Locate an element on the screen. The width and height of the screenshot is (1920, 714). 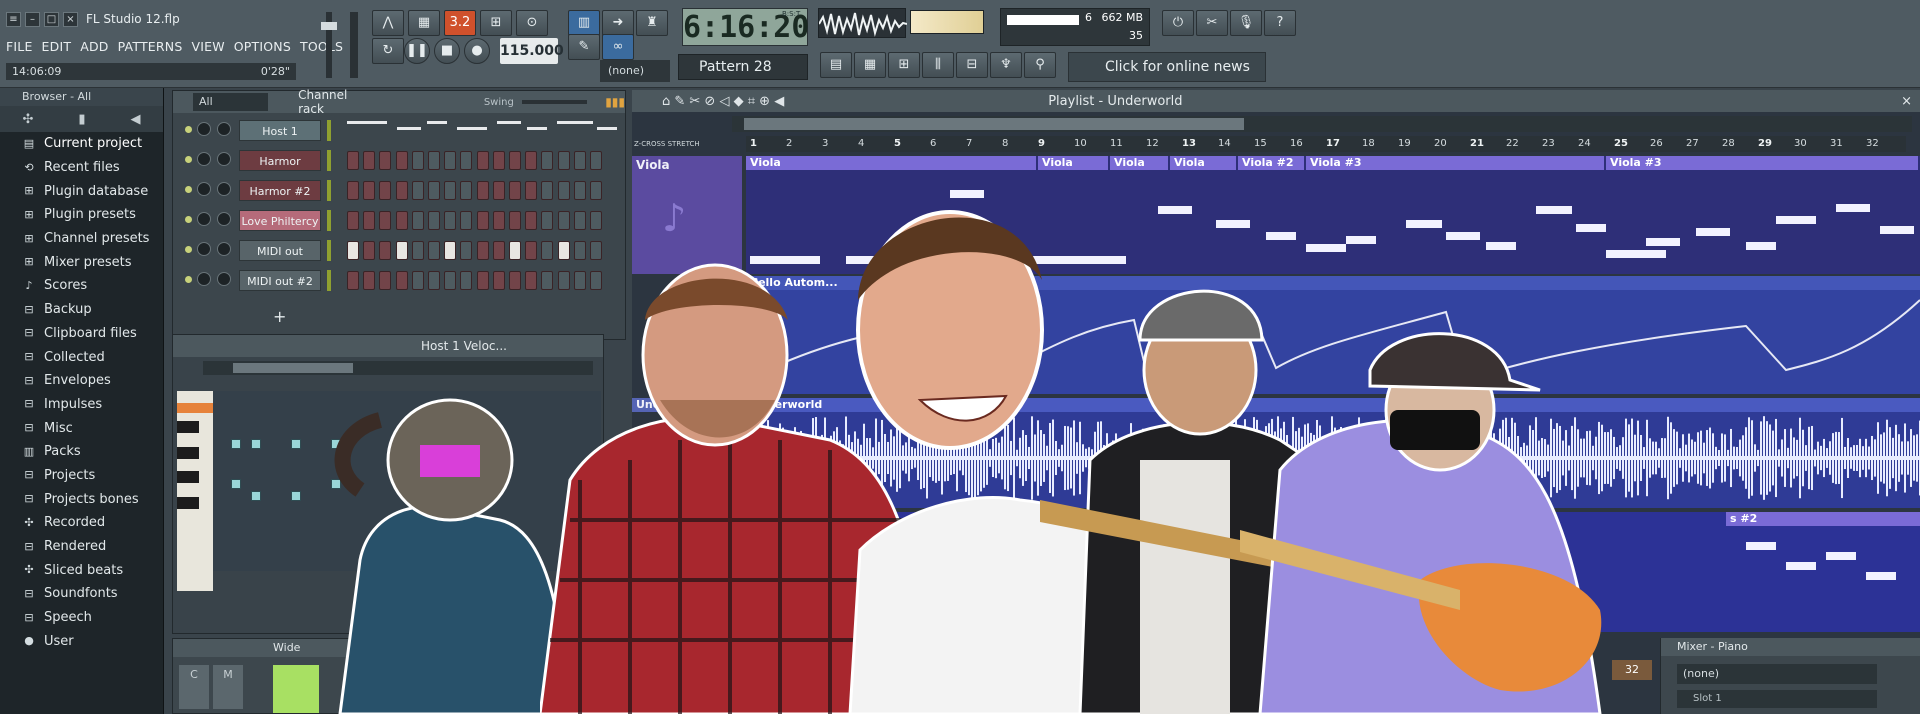
pattern-clip: Viola is located at coordinates (891, 163).